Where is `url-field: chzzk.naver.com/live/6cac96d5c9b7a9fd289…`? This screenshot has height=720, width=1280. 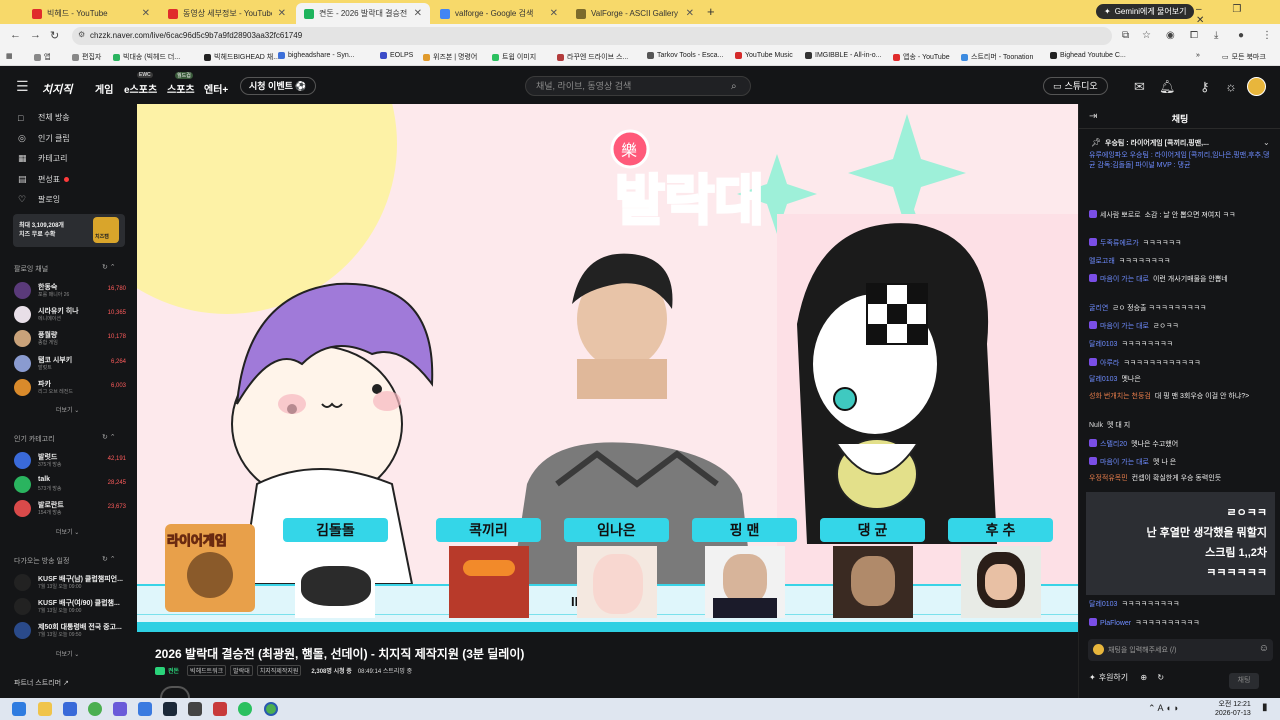 url-field: chzzk.naver.com/live/6cac96d5c9b7a9fd289… is located at coordinates (592, 36).